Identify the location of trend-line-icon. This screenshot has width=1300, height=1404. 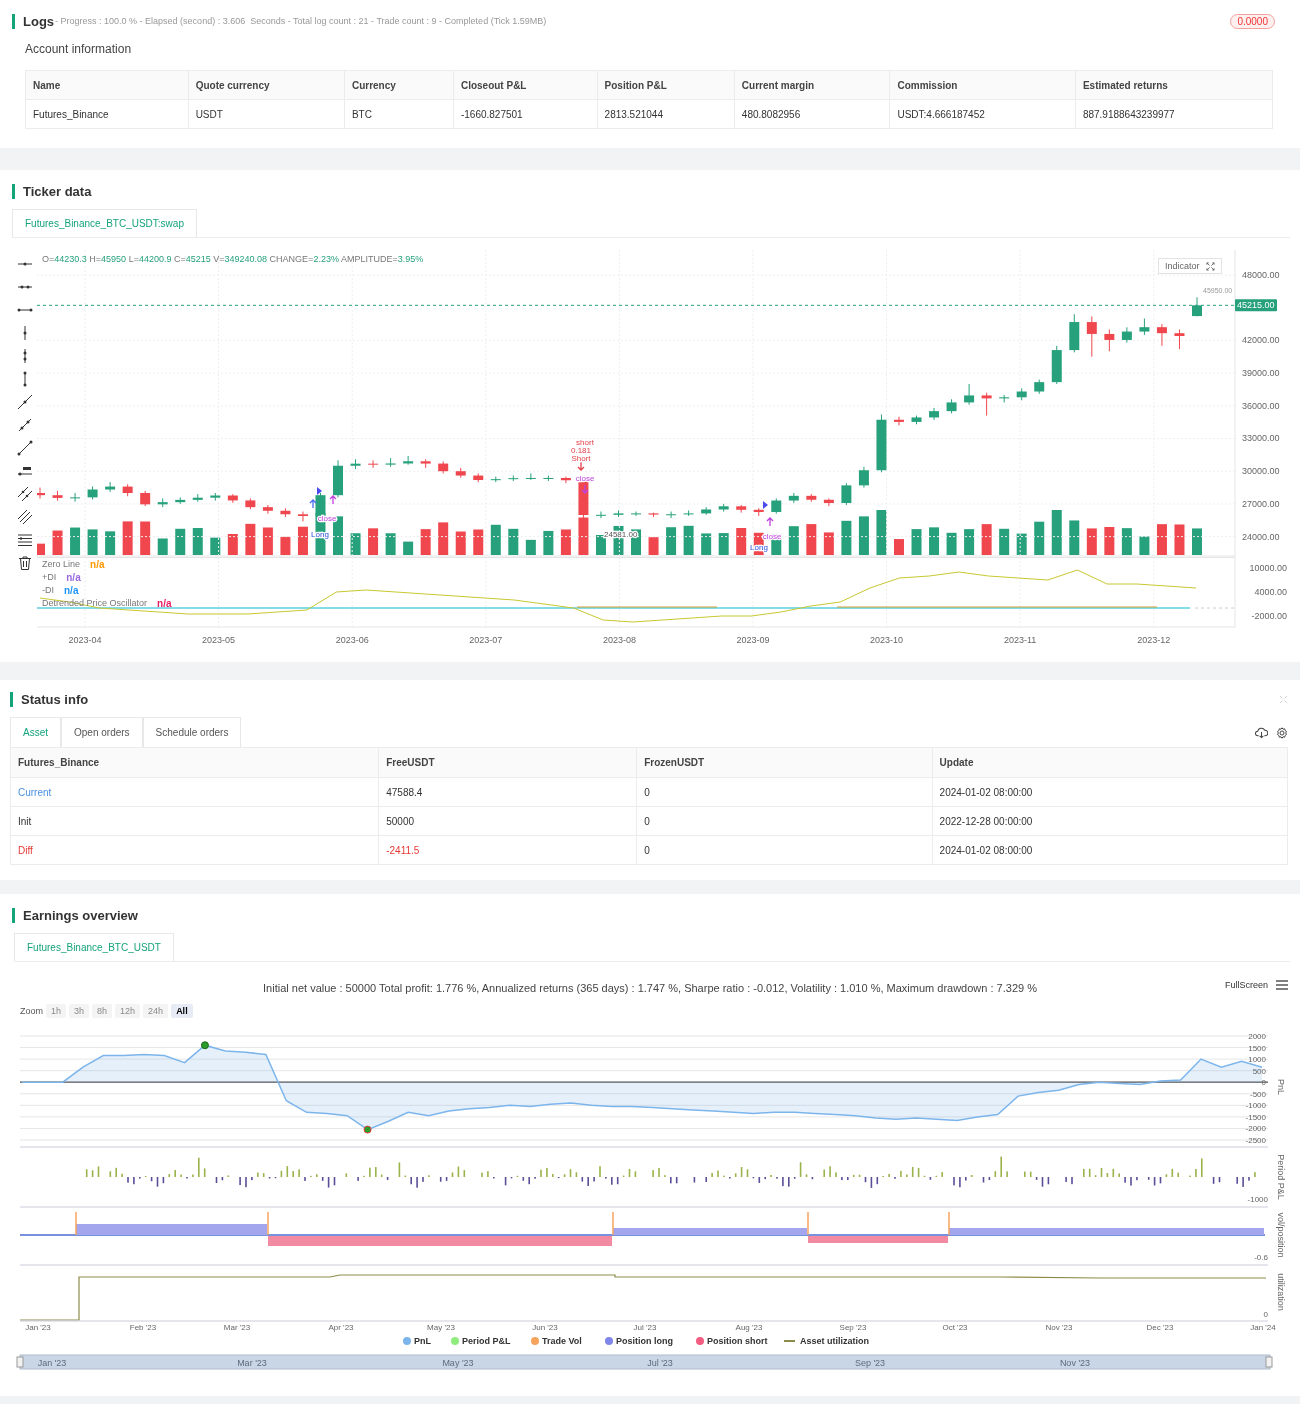
(24, 402).